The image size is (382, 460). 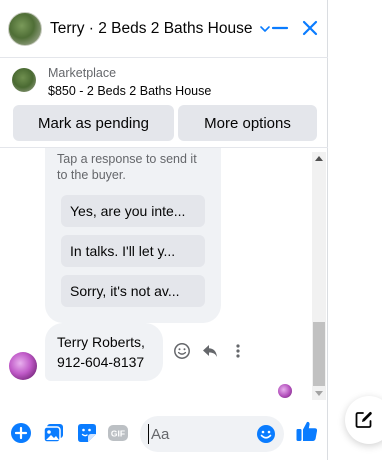 I want to click on message-scrollbar, so click(x=319, y=276).